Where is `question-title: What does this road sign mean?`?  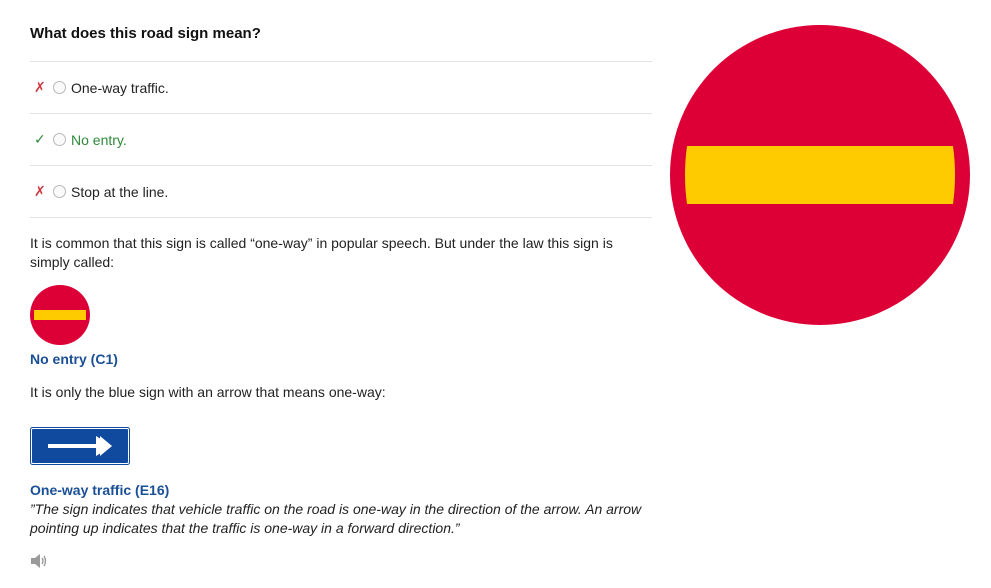
question-title: What does this road sign mean? is located at coordinates (145, 33).